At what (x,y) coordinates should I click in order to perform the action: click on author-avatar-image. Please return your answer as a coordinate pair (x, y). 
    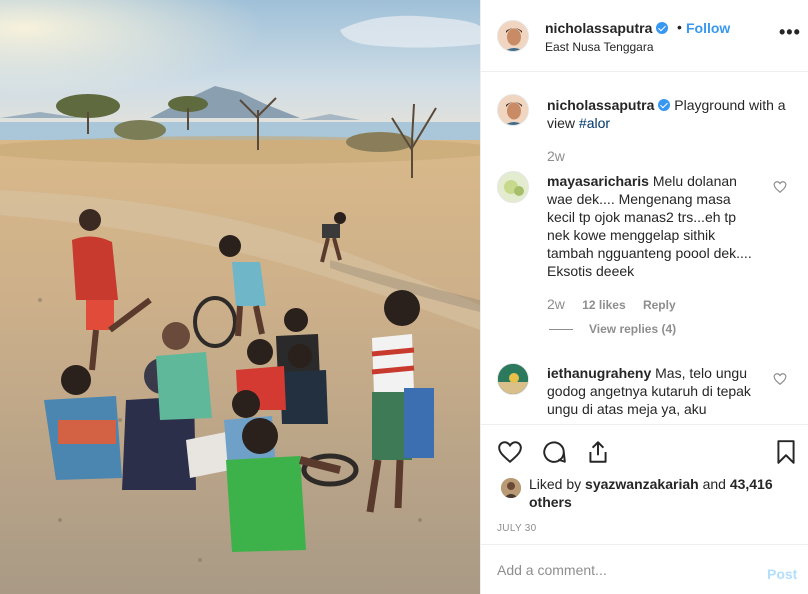
    Looking at the image, I should click on (513, 36).